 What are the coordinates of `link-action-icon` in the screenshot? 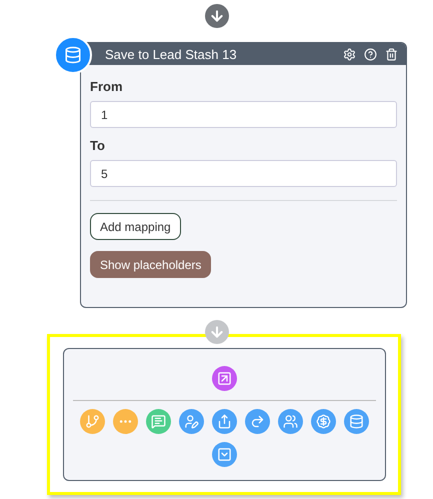 It's located at (224, 378).